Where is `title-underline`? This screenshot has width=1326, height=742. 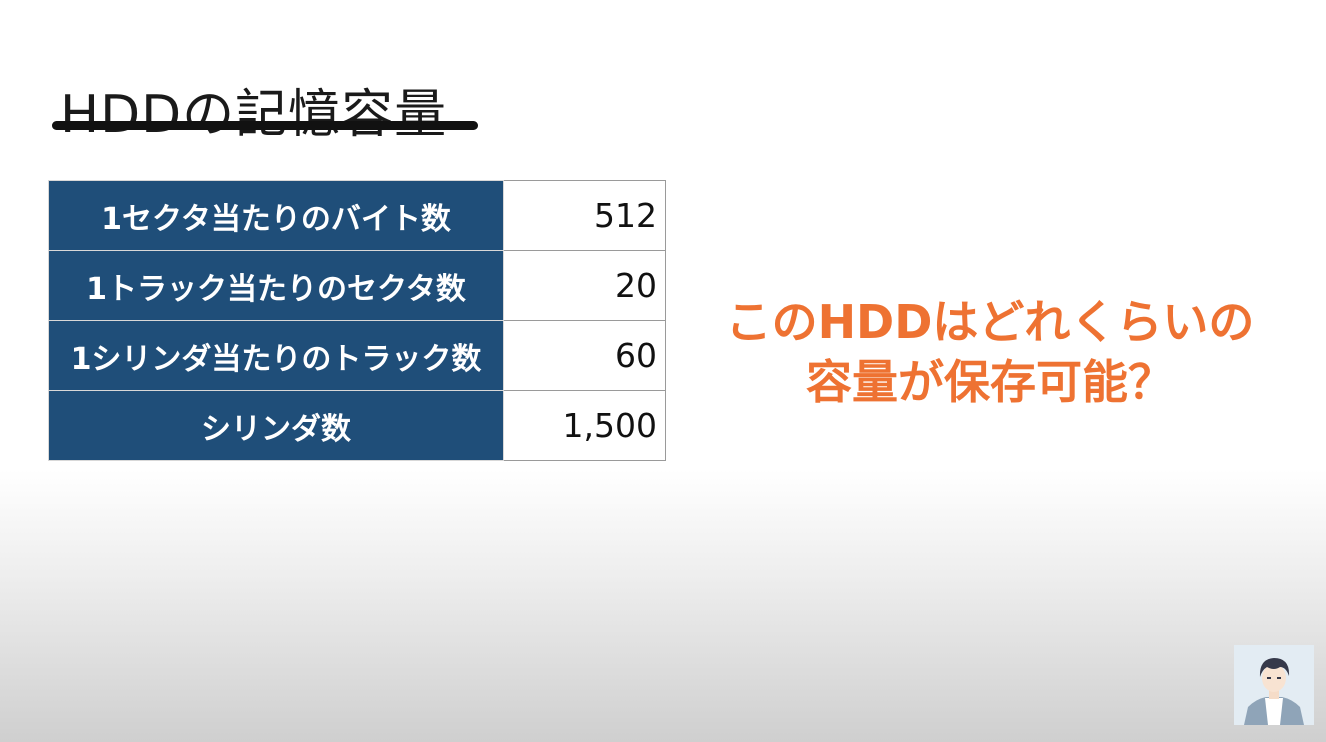 title-underline is located at coordinates (265, 125).